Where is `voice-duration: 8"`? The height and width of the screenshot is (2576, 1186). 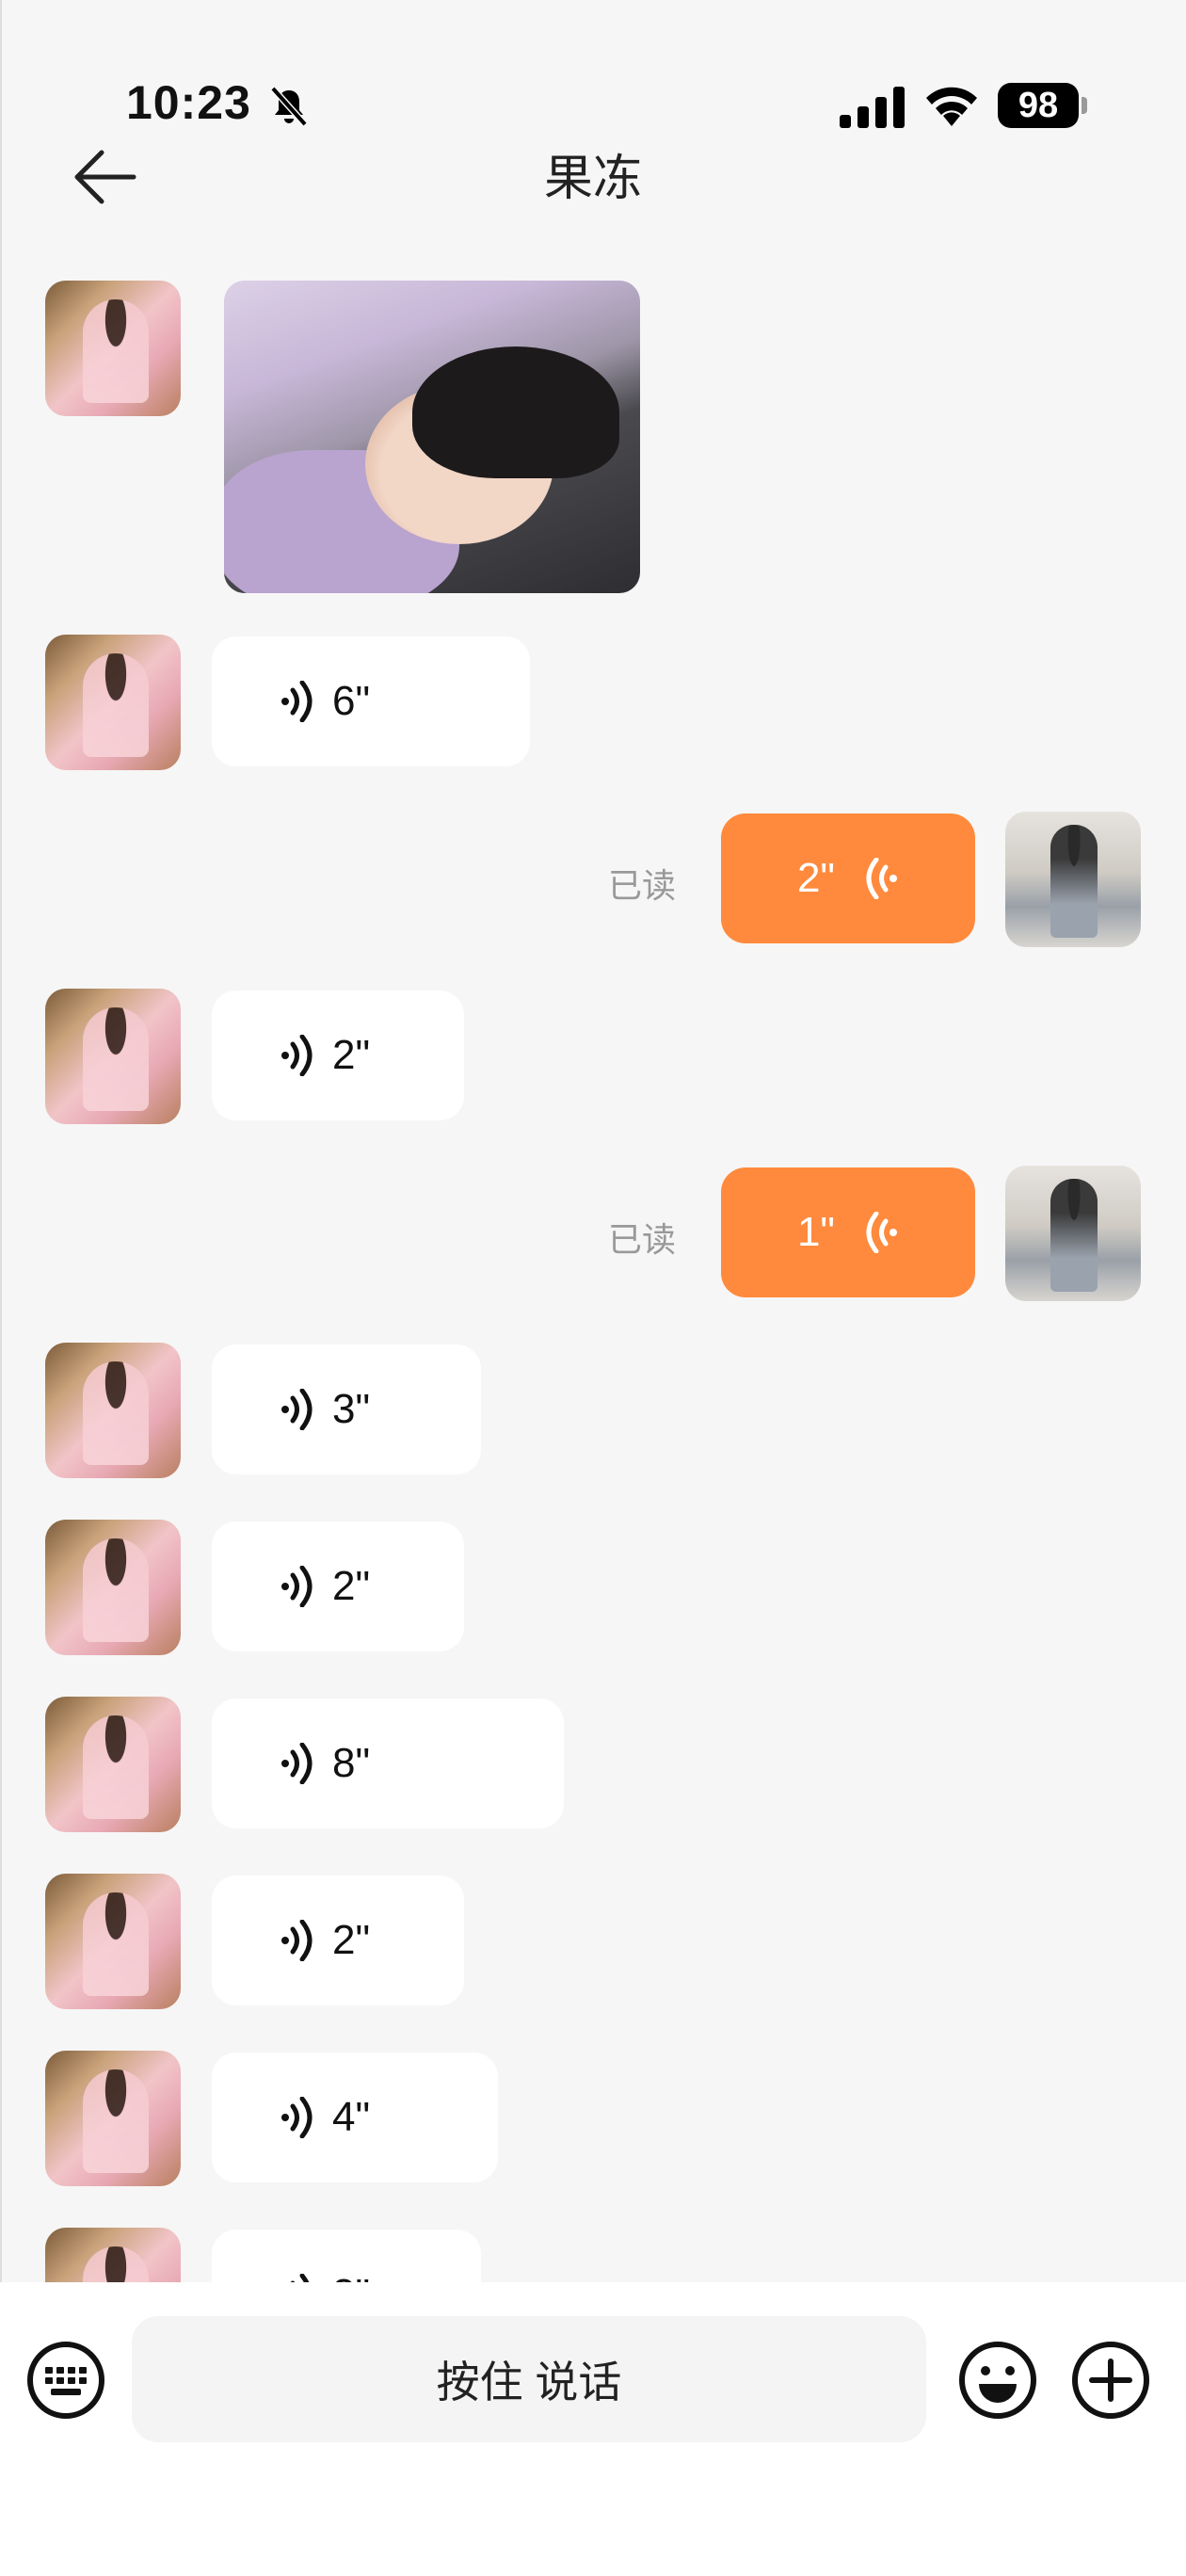
voice-duration: 8" is located at coordinates (351, 1763).